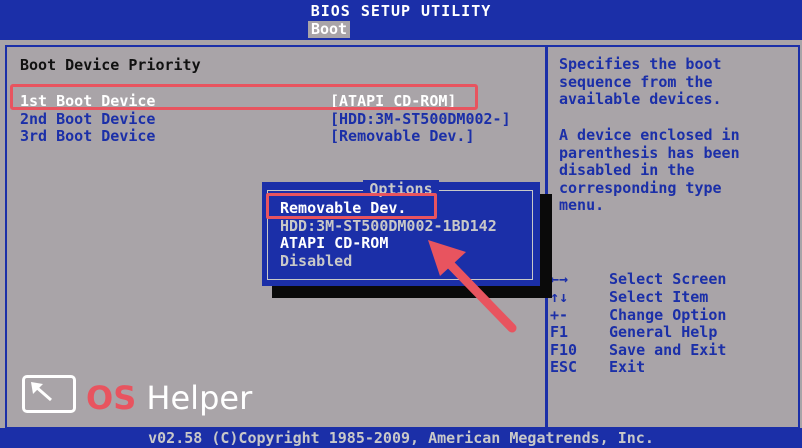 This screenshot has width=802, height=448. Describe the element at coordinates (199, 398) in the screenshot. I see `logo-helper: Helper` at that location.